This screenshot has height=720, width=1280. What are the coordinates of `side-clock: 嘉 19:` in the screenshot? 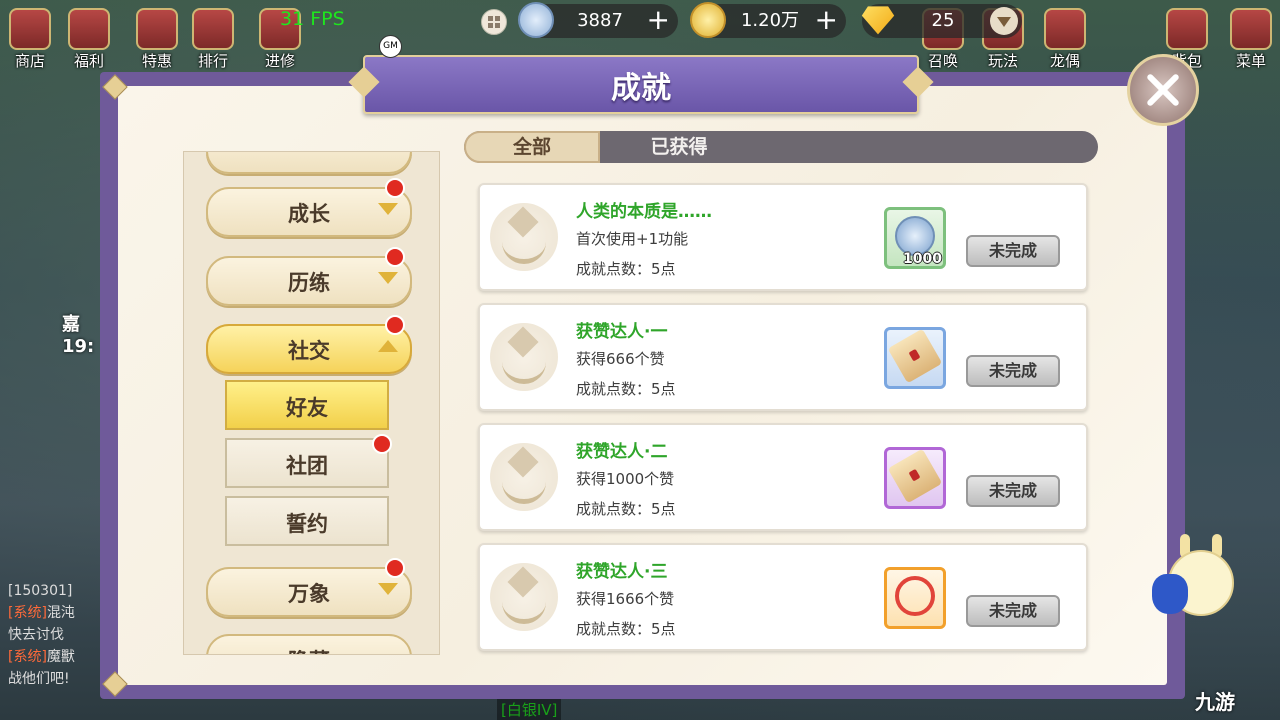 It's located at (78, 335).